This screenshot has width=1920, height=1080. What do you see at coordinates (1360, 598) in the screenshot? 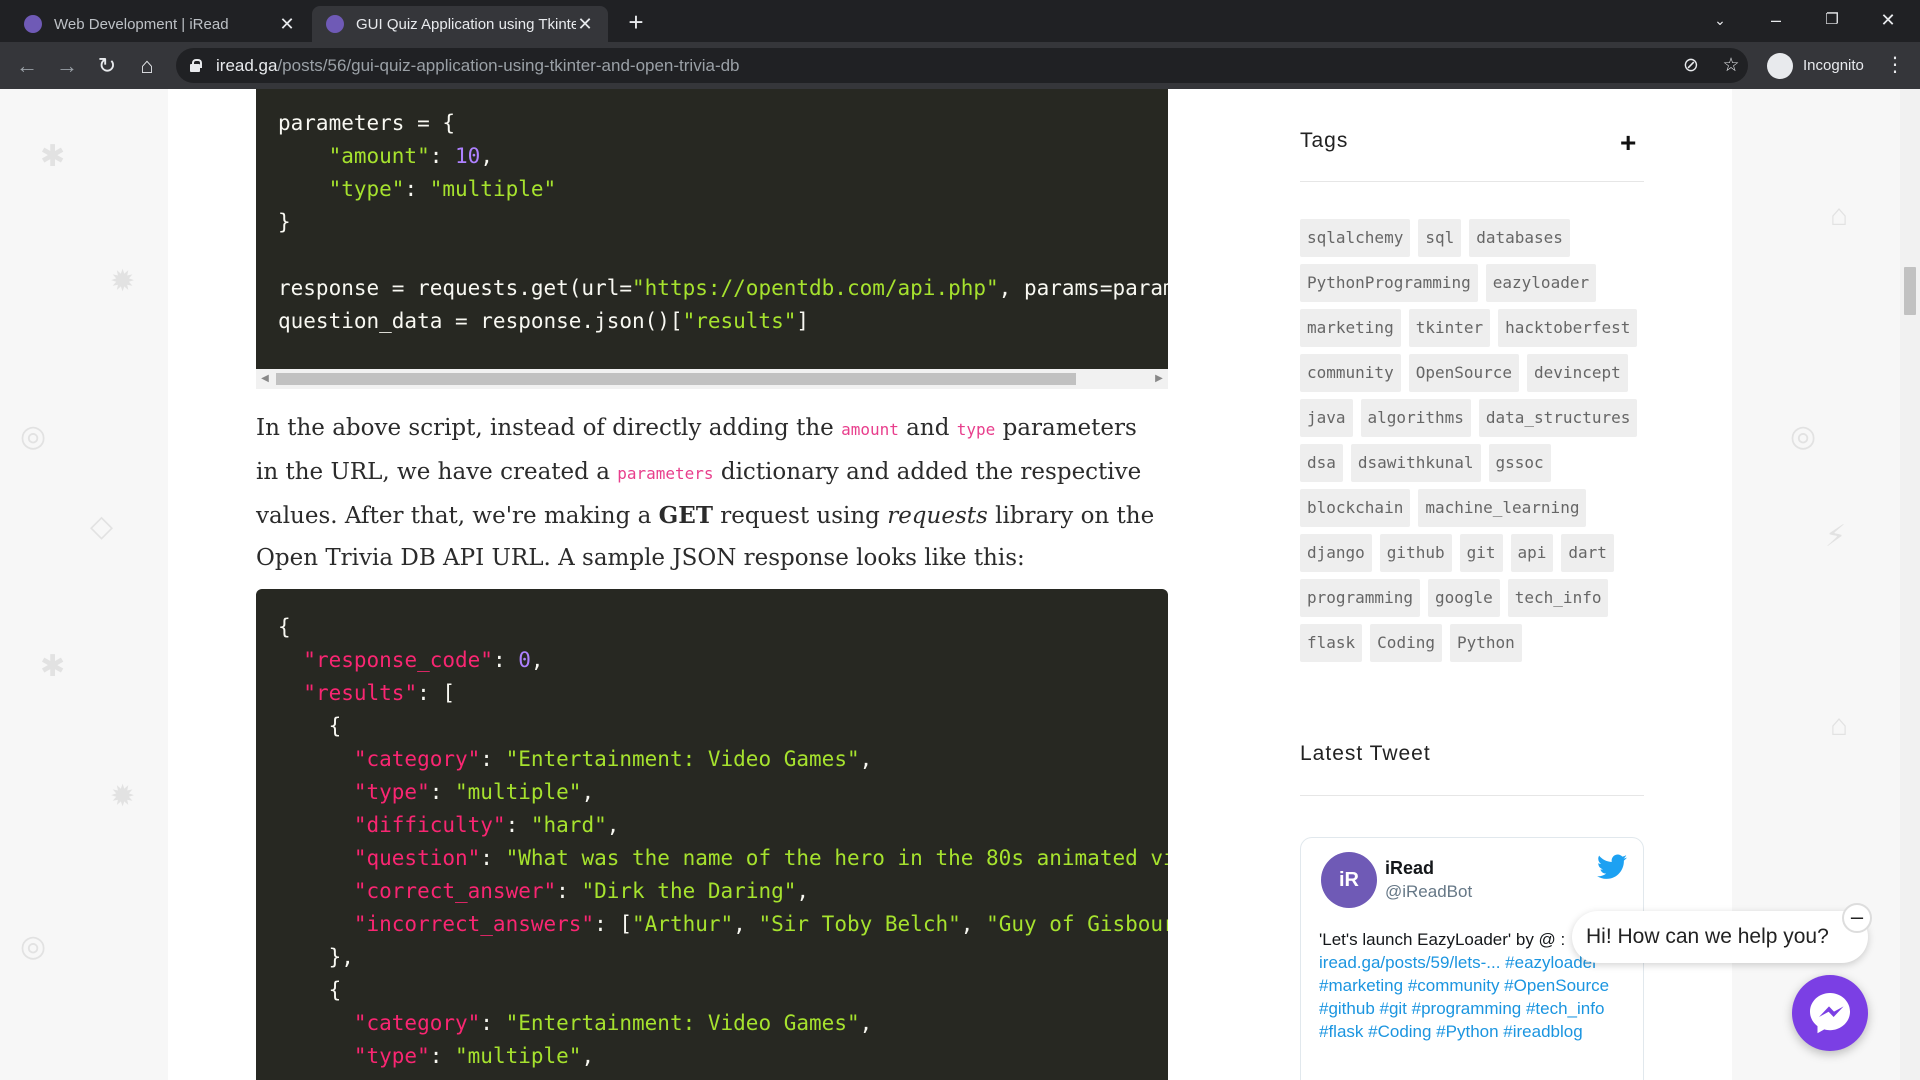
I see `tag-programming: programming` at bounding box center [1360, 598].